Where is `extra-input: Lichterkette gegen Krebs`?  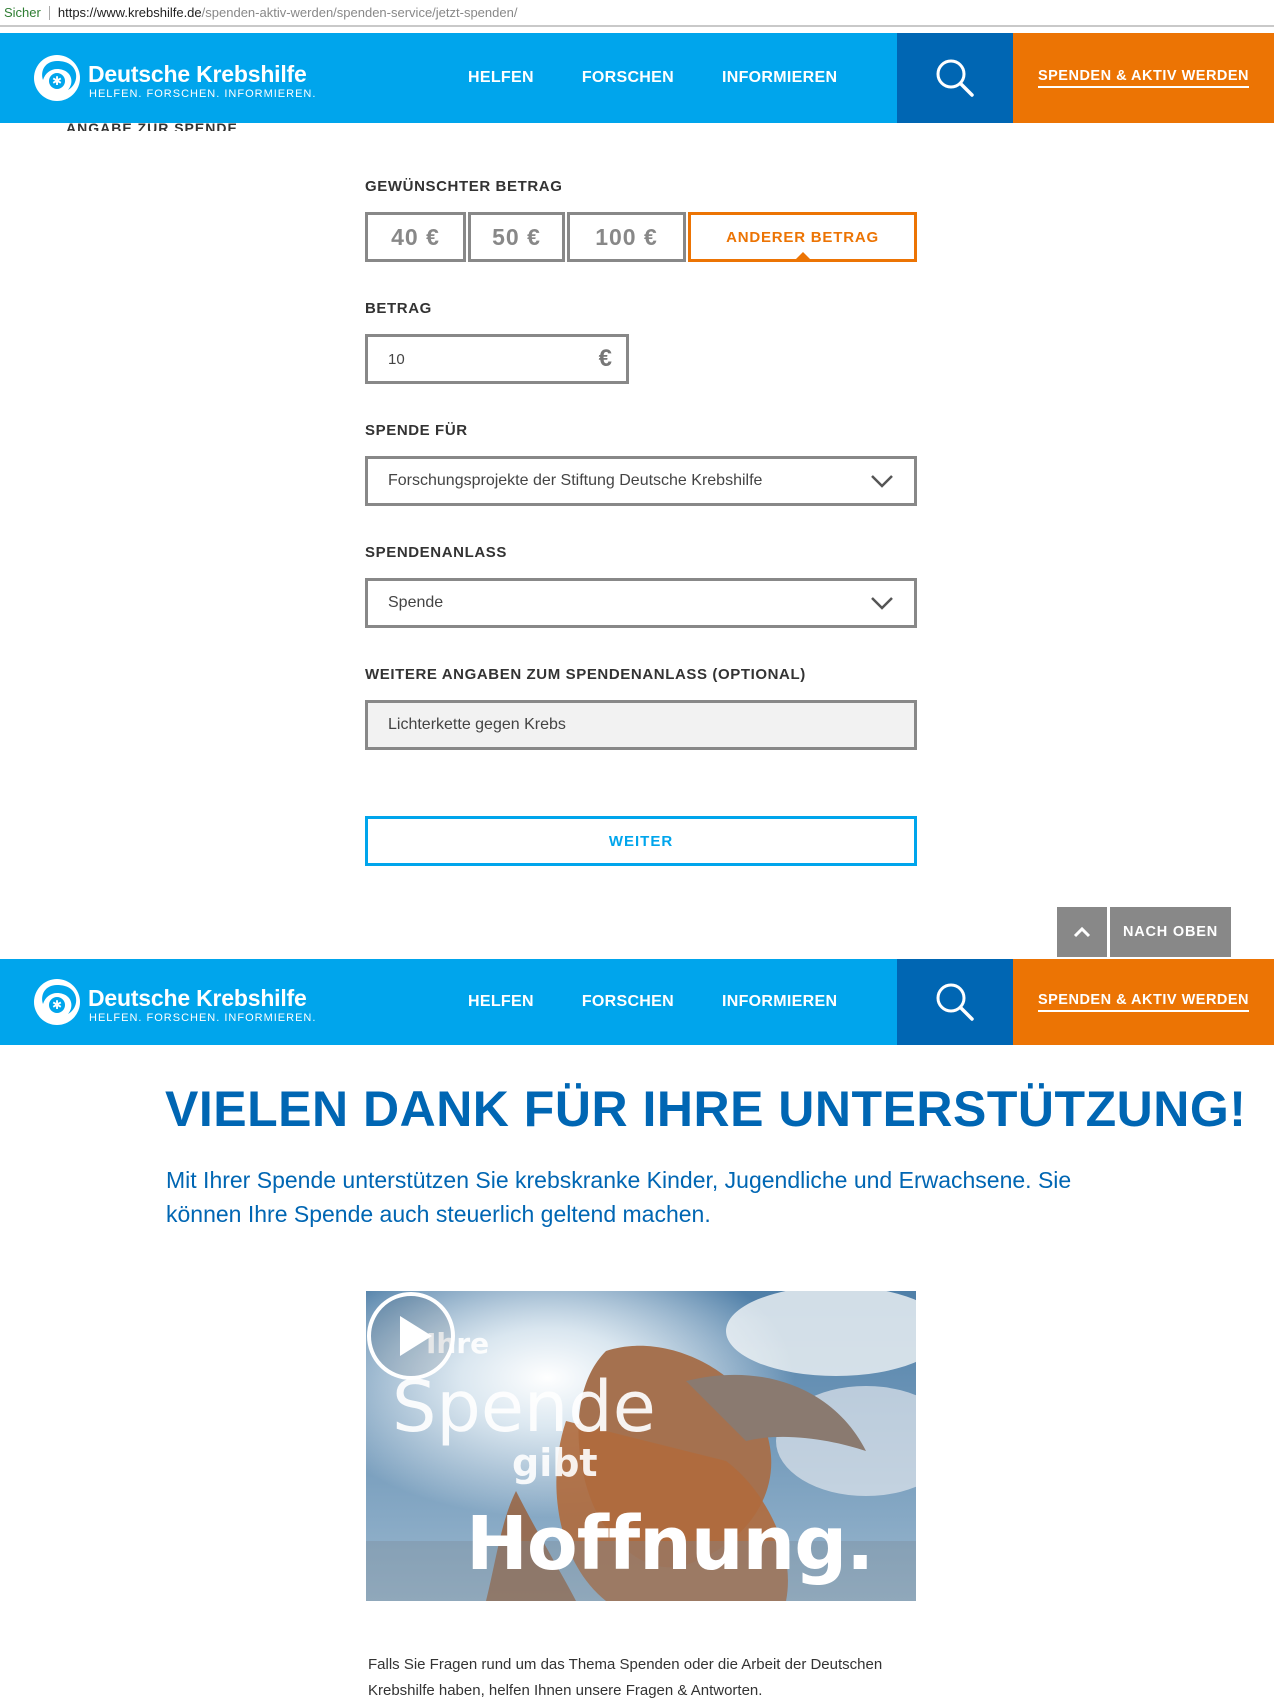 extra-input: Lichterkette gegen Krebs is located at coordinates (641, 725).